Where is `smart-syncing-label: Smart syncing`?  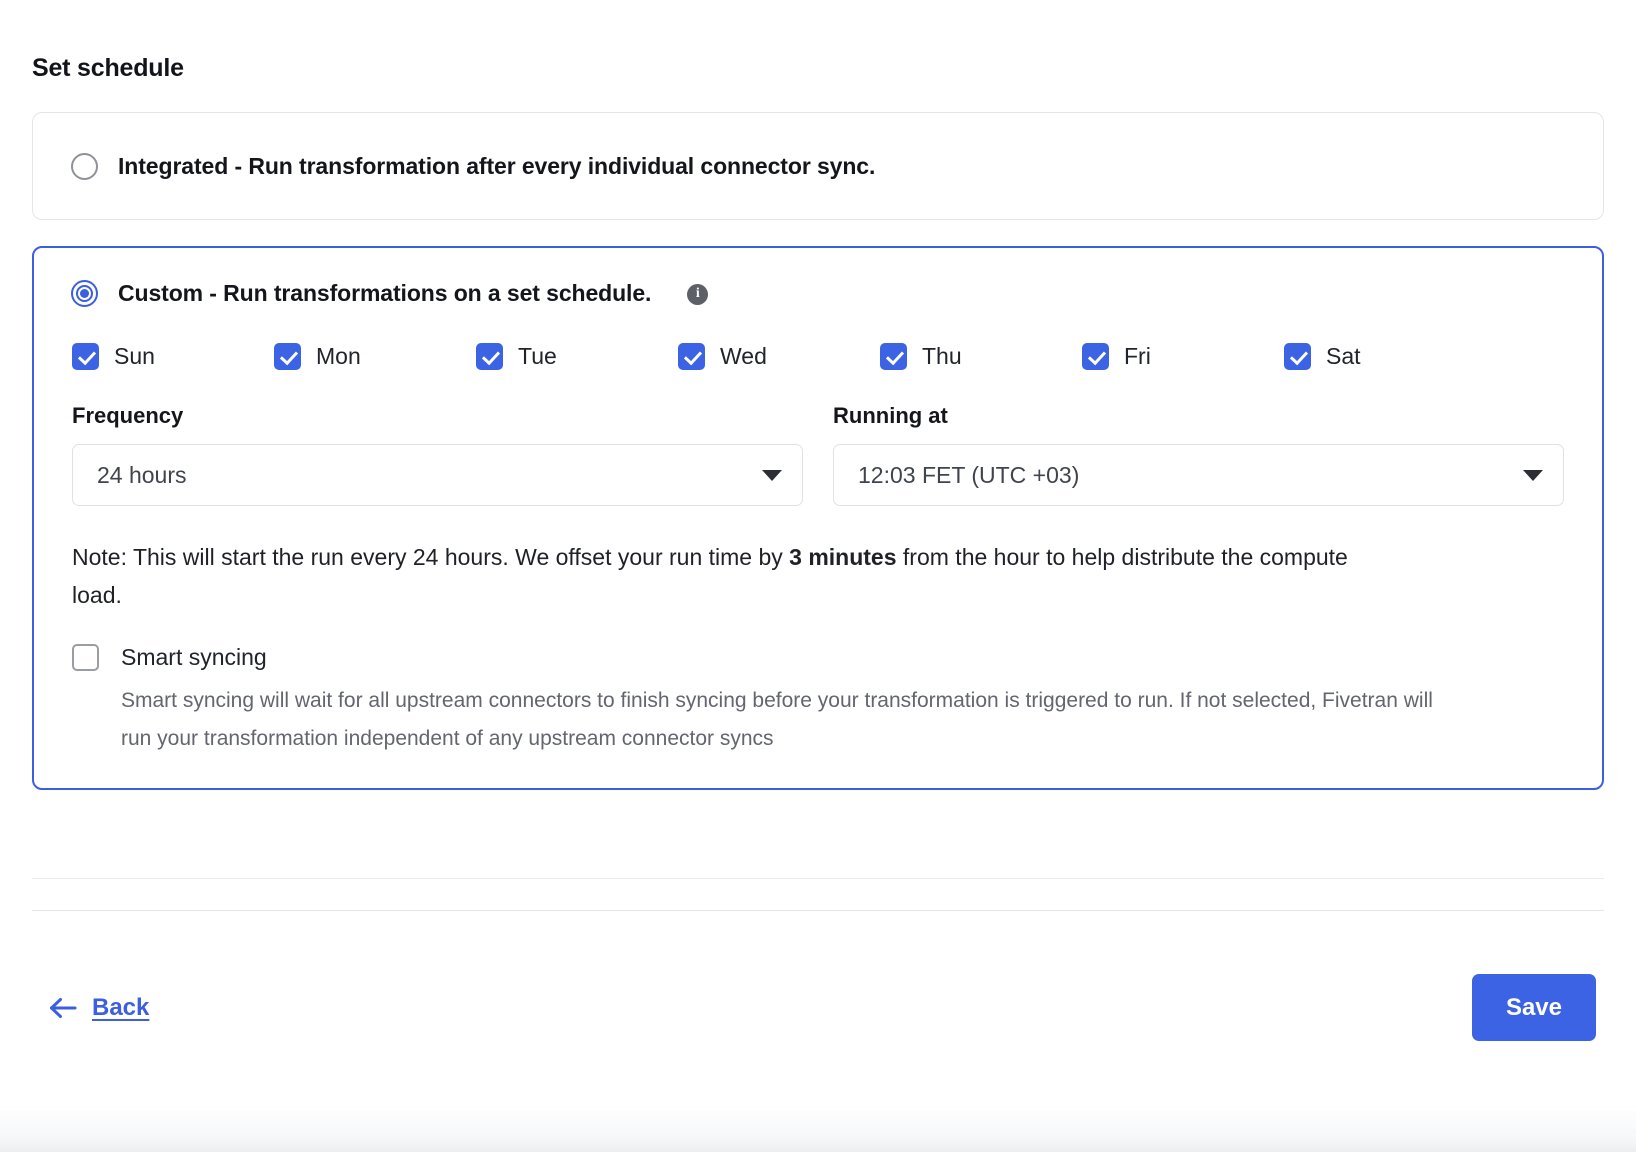
smart-syncing-label: Smart syncing is located at coordinates (194, 657).